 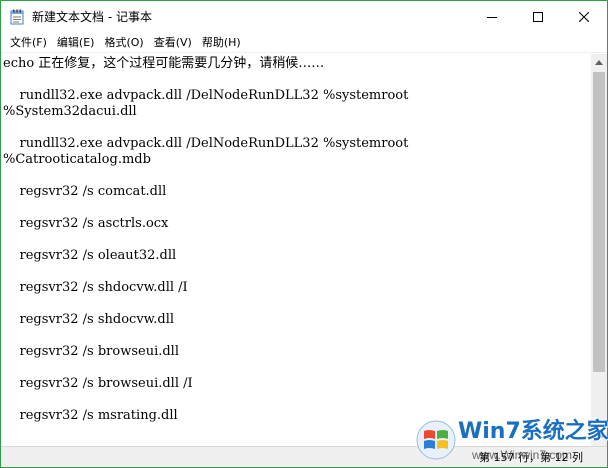 I want to click on close-button, so click(x=584, y=17).